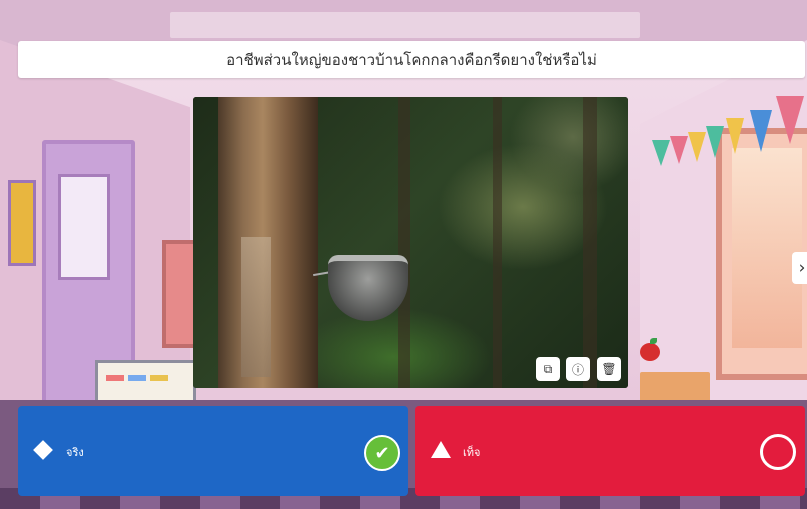 The height and width of the screenshot is (509, 807). Describe the element at coordinates (609, 369) in the screenshot. I see `trash-icon: 🗑` at that location.